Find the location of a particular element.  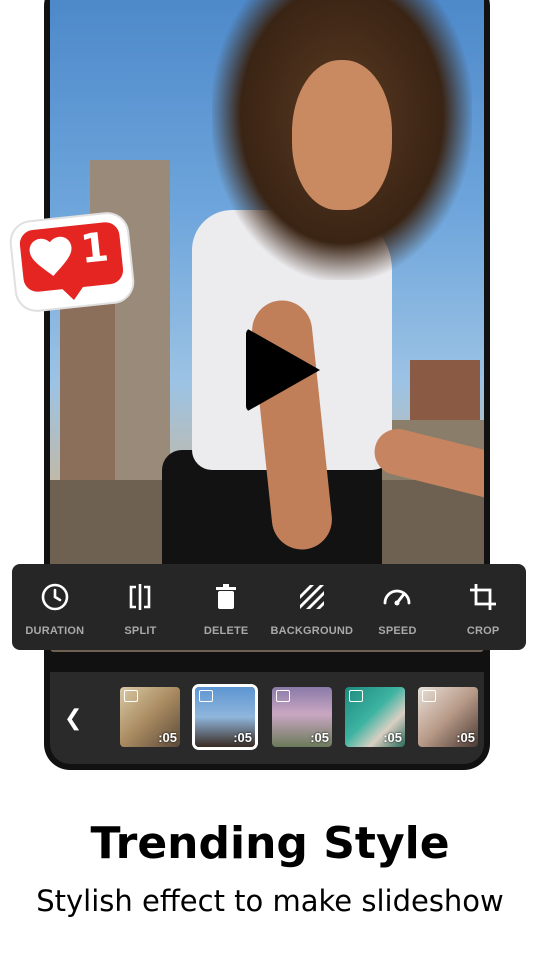

duration-button: DURATION is located at coordinates (55, 607).